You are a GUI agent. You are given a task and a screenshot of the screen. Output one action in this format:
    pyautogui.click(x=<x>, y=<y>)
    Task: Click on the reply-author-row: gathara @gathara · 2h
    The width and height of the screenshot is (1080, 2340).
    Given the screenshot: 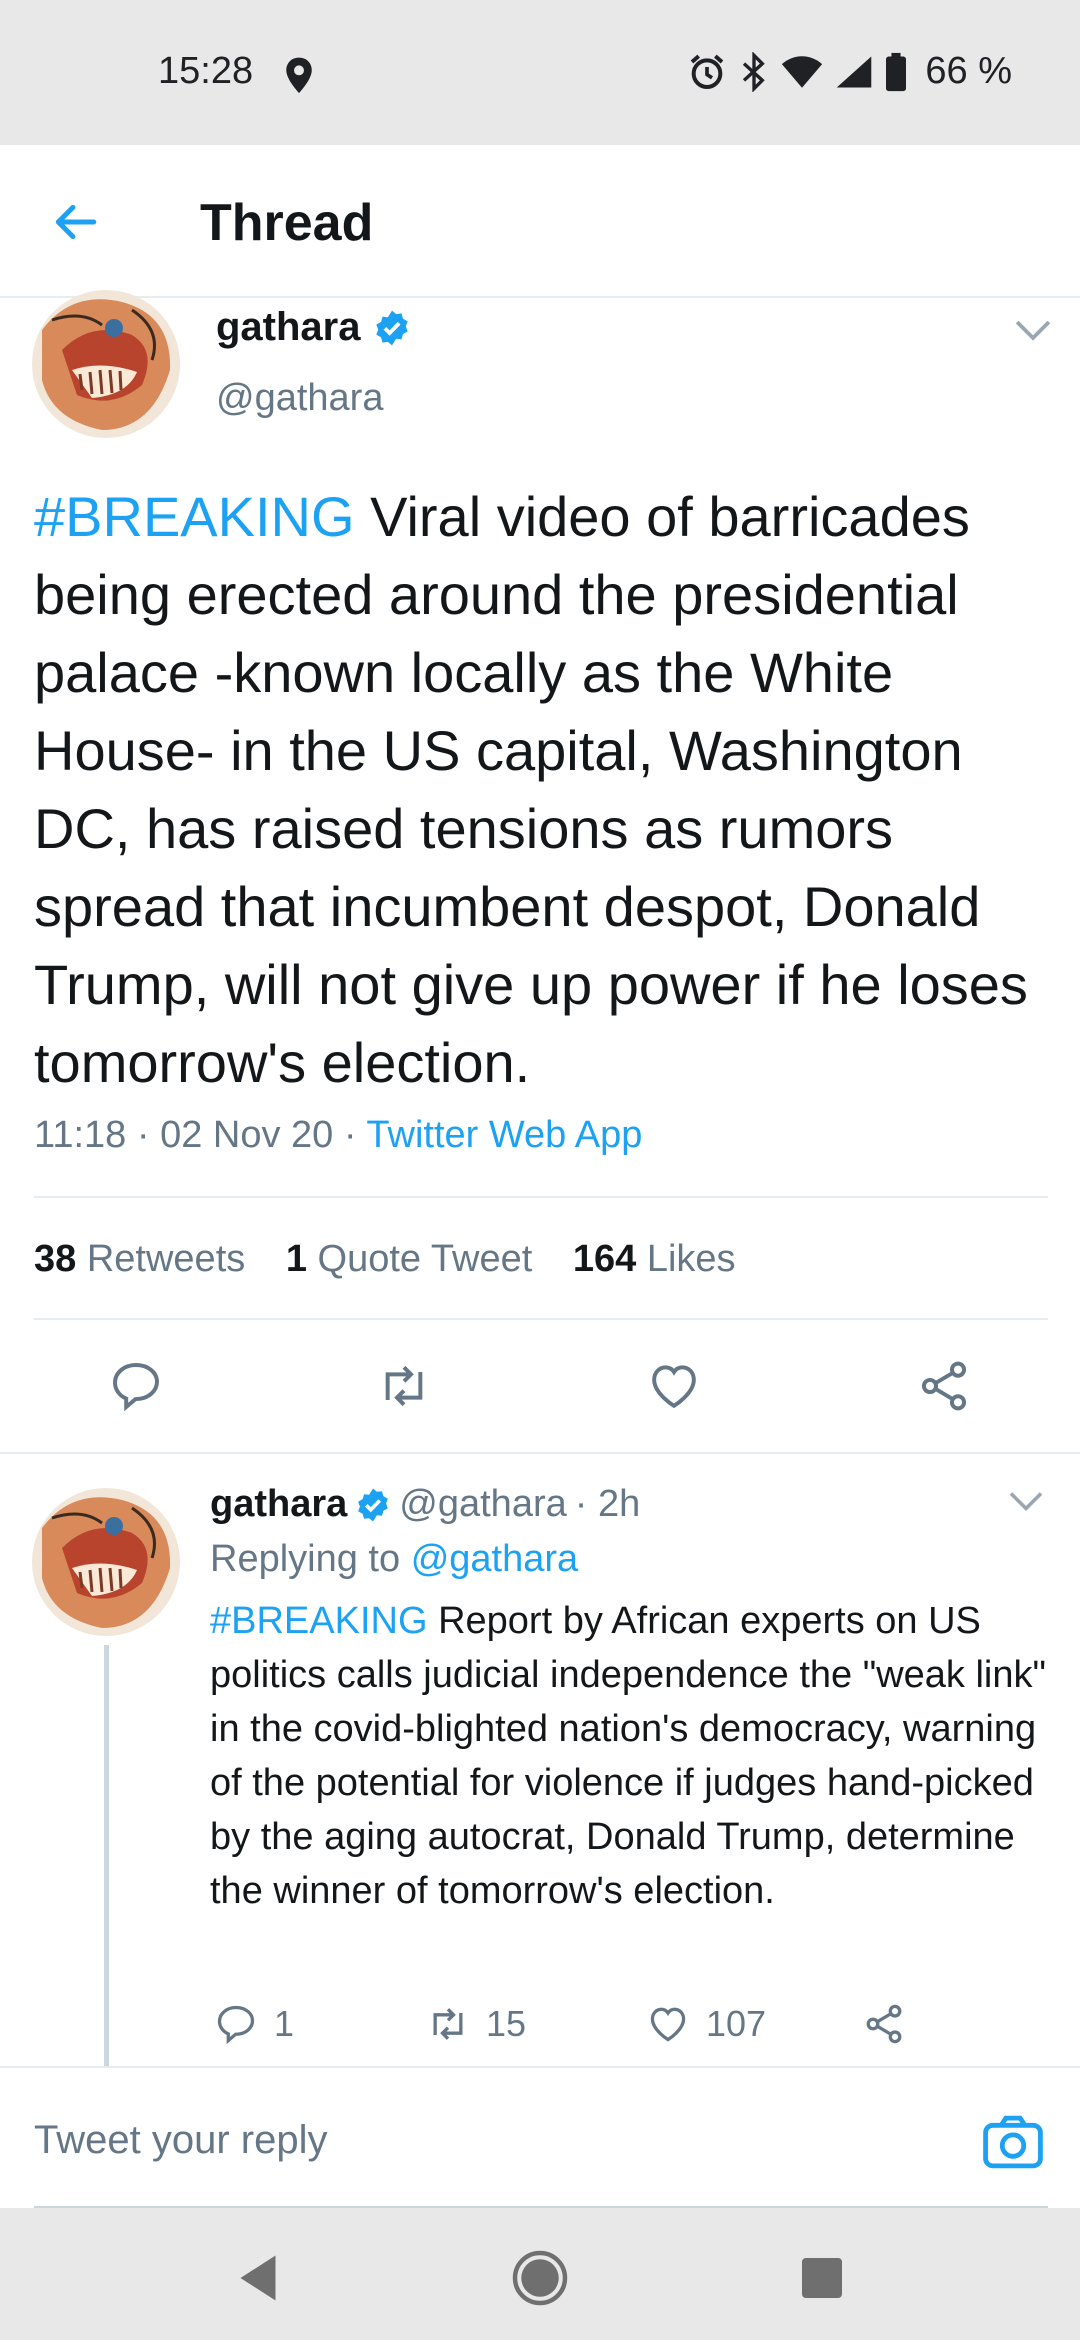 What is the action you would take?
    pyautogui.click(x=425, y=1504)
    